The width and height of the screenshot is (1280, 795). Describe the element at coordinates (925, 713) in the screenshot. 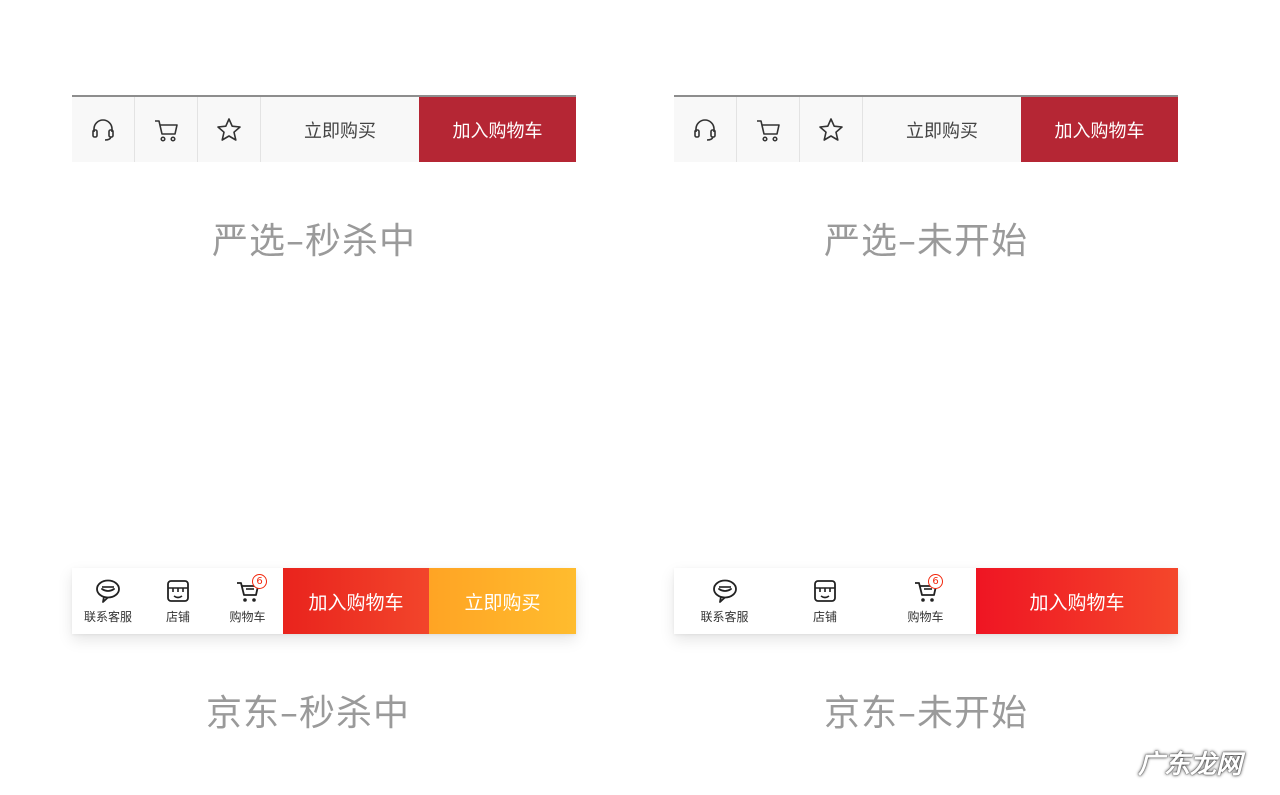

I see `caption-jd-upcoming: 京东–未开始` at that location.